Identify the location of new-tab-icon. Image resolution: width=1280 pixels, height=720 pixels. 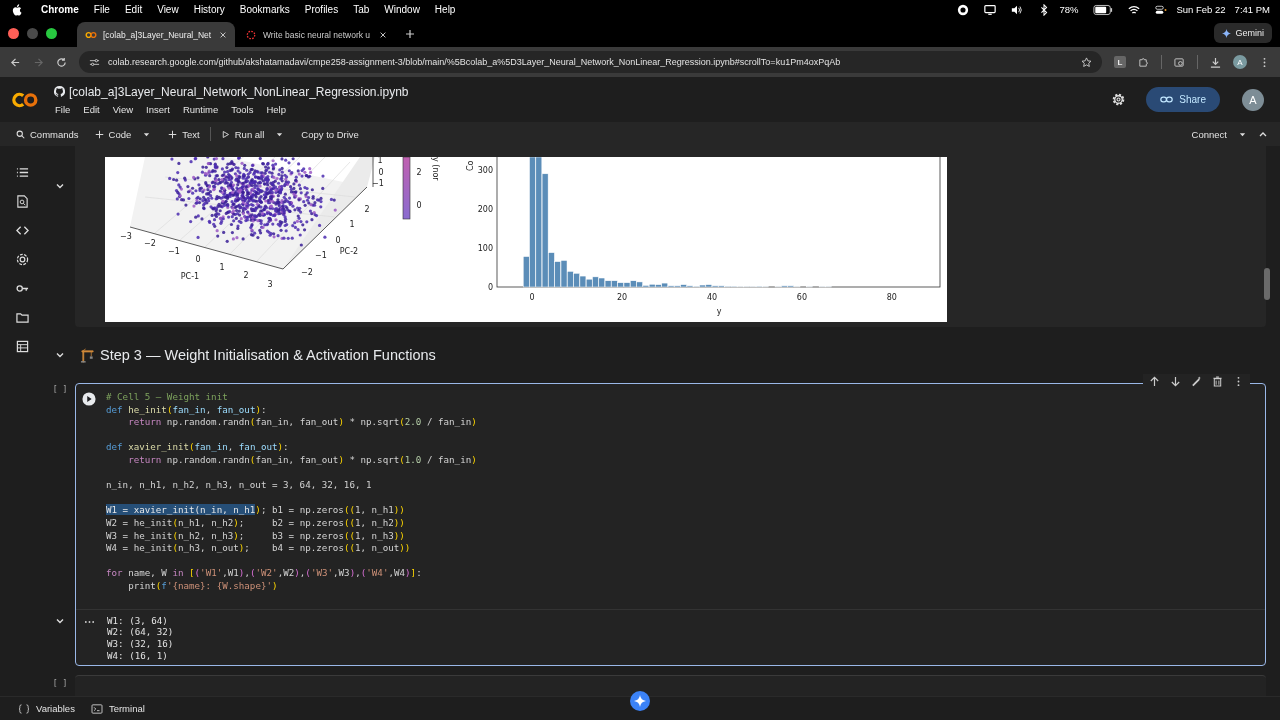
(410, 34).